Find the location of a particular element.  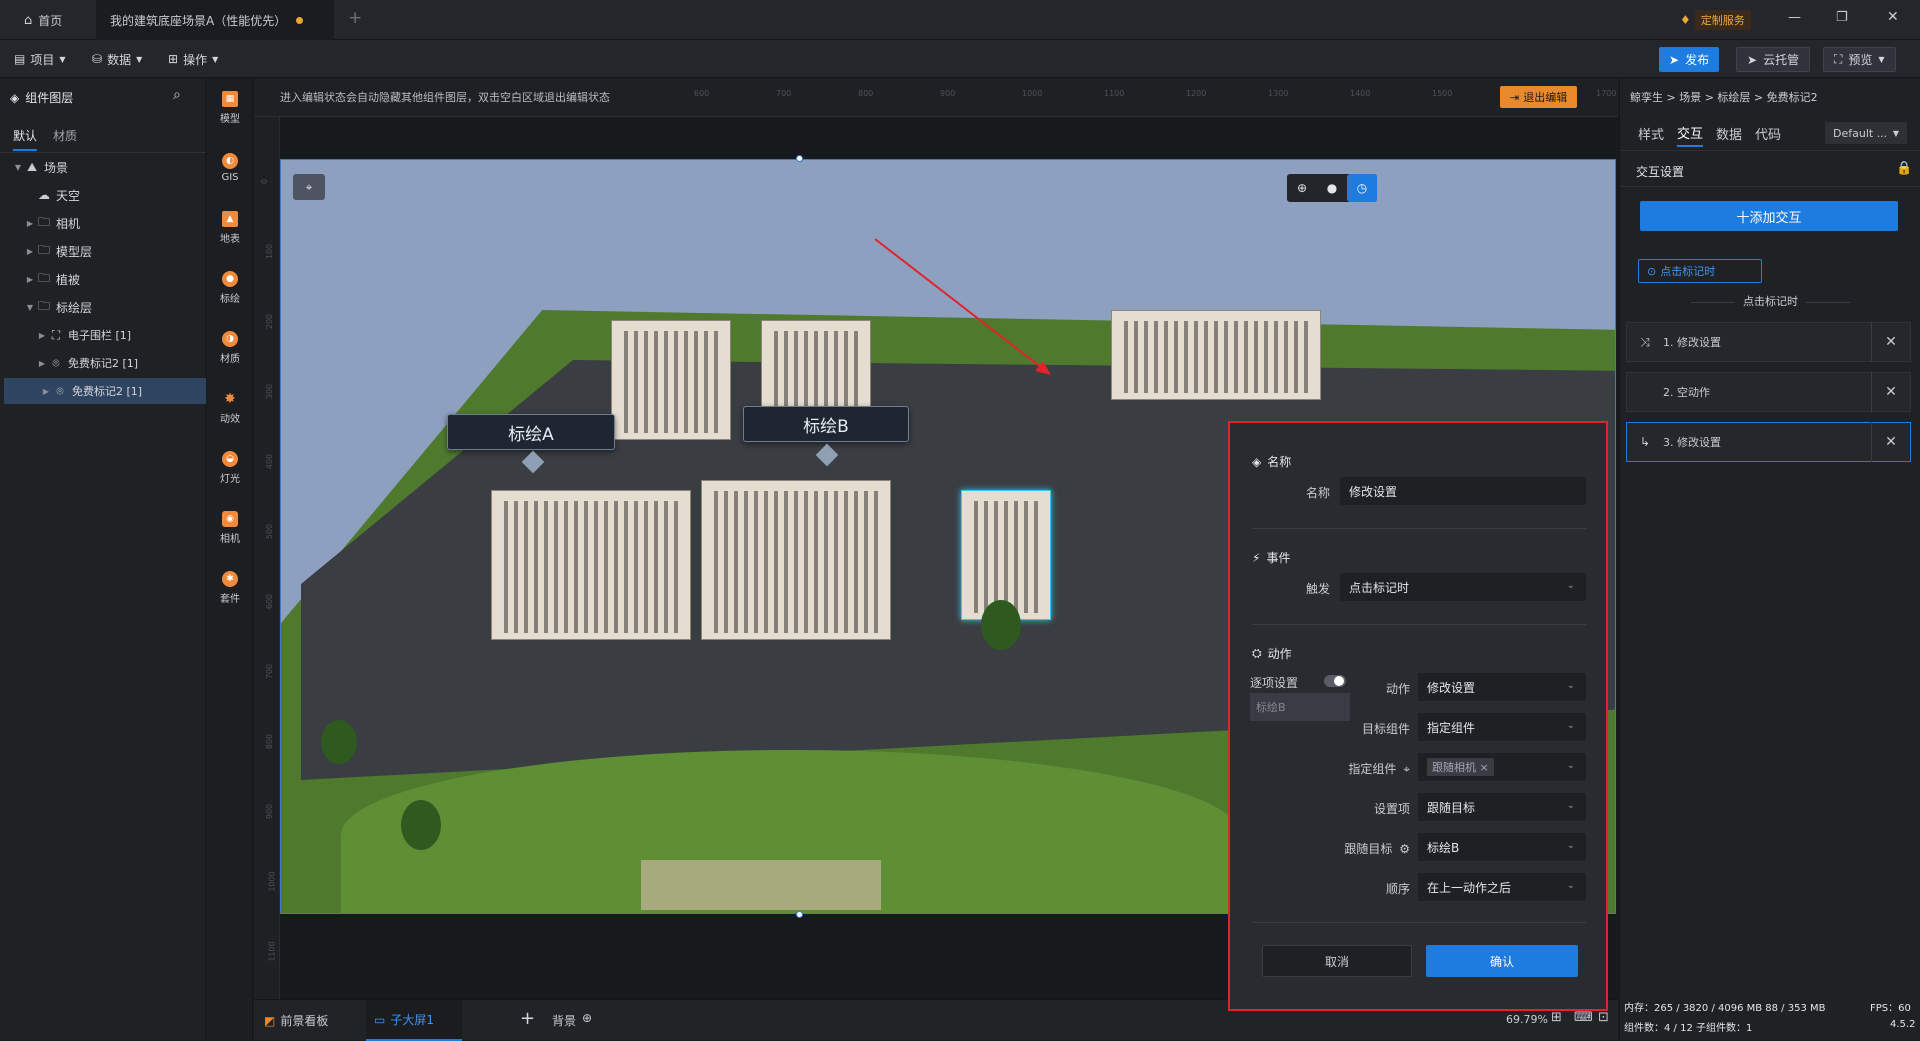

tree-item-sky: ☁ 天空 is located at coordinates (103, 195).